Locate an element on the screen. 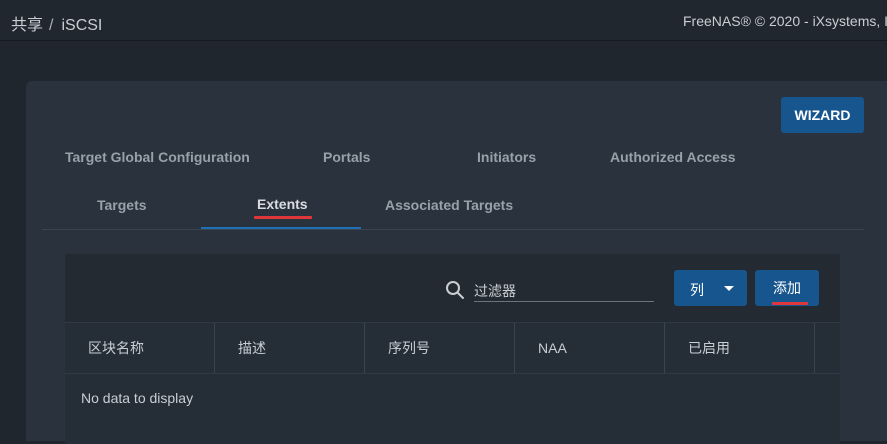  copyright-text: FreeNAS® © 2020 - iXsystems, In is located at coordinates (785, 21).